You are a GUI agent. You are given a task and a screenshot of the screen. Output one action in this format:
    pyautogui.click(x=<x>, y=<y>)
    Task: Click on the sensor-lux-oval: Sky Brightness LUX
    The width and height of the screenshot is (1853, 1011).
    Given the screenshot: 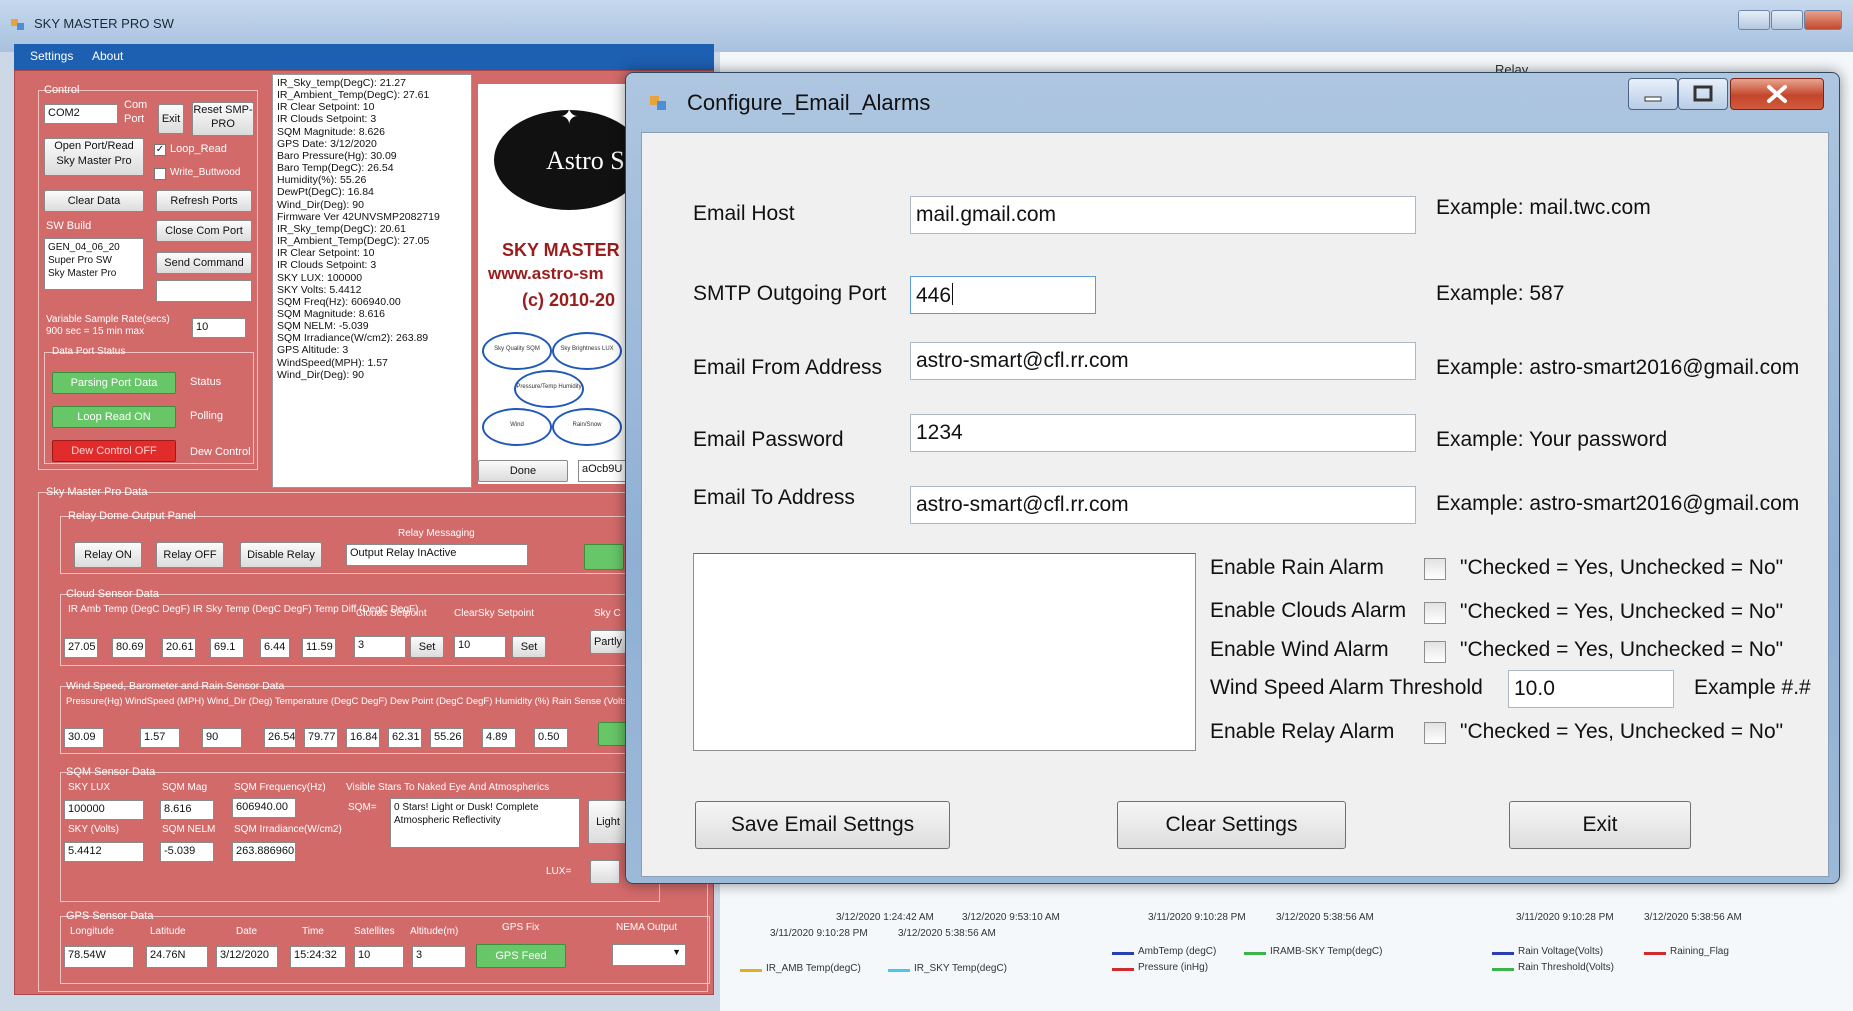 What is the action you would take?
    pyautogui.click(x=587, y=351)
    